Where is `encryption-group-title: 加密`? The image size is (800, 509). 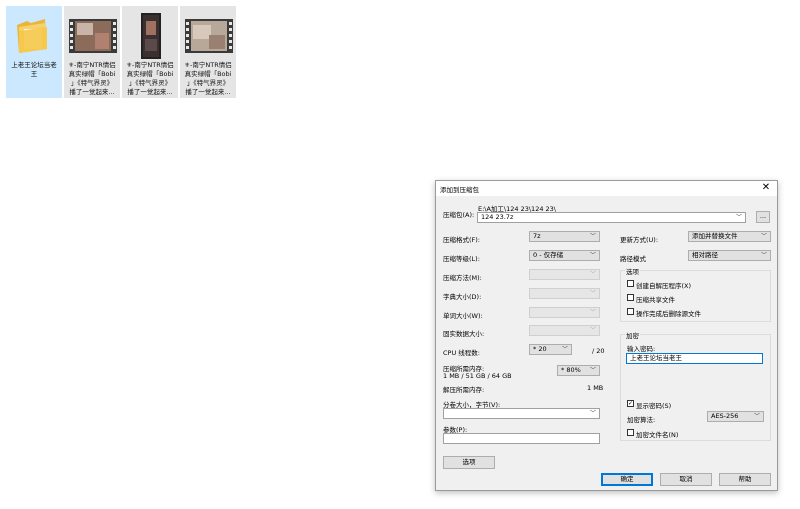 encryption-group-title: 加密 is located at coordinates (632, 335).